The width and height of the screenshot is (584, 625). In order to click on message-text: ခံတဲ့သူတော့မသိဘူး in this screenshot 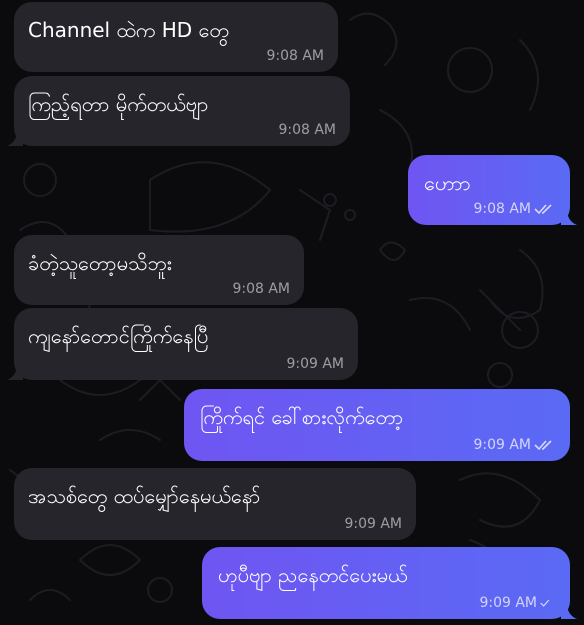, I will do `click(100, 263)`.